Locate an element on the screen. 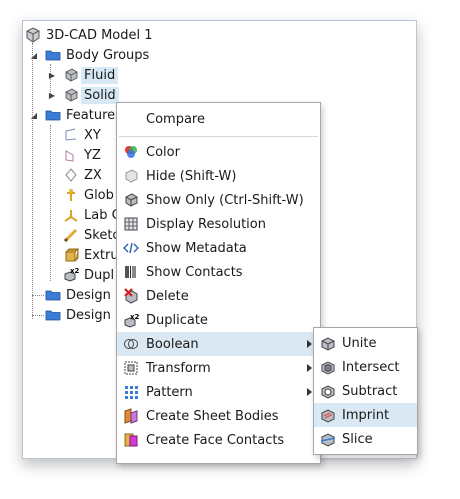  color-icon is located at coordinates (131, 152).